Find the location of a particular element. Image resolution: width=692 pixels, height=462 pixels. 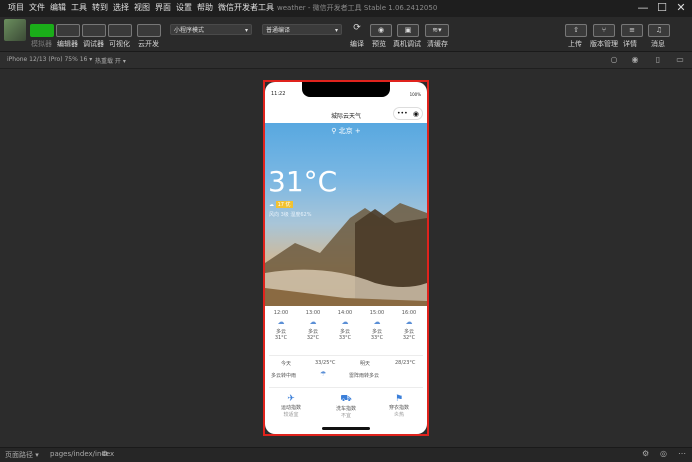

hourly-item: 14:00 ☁ 多云 33°C is located at coordinates (345, 325).